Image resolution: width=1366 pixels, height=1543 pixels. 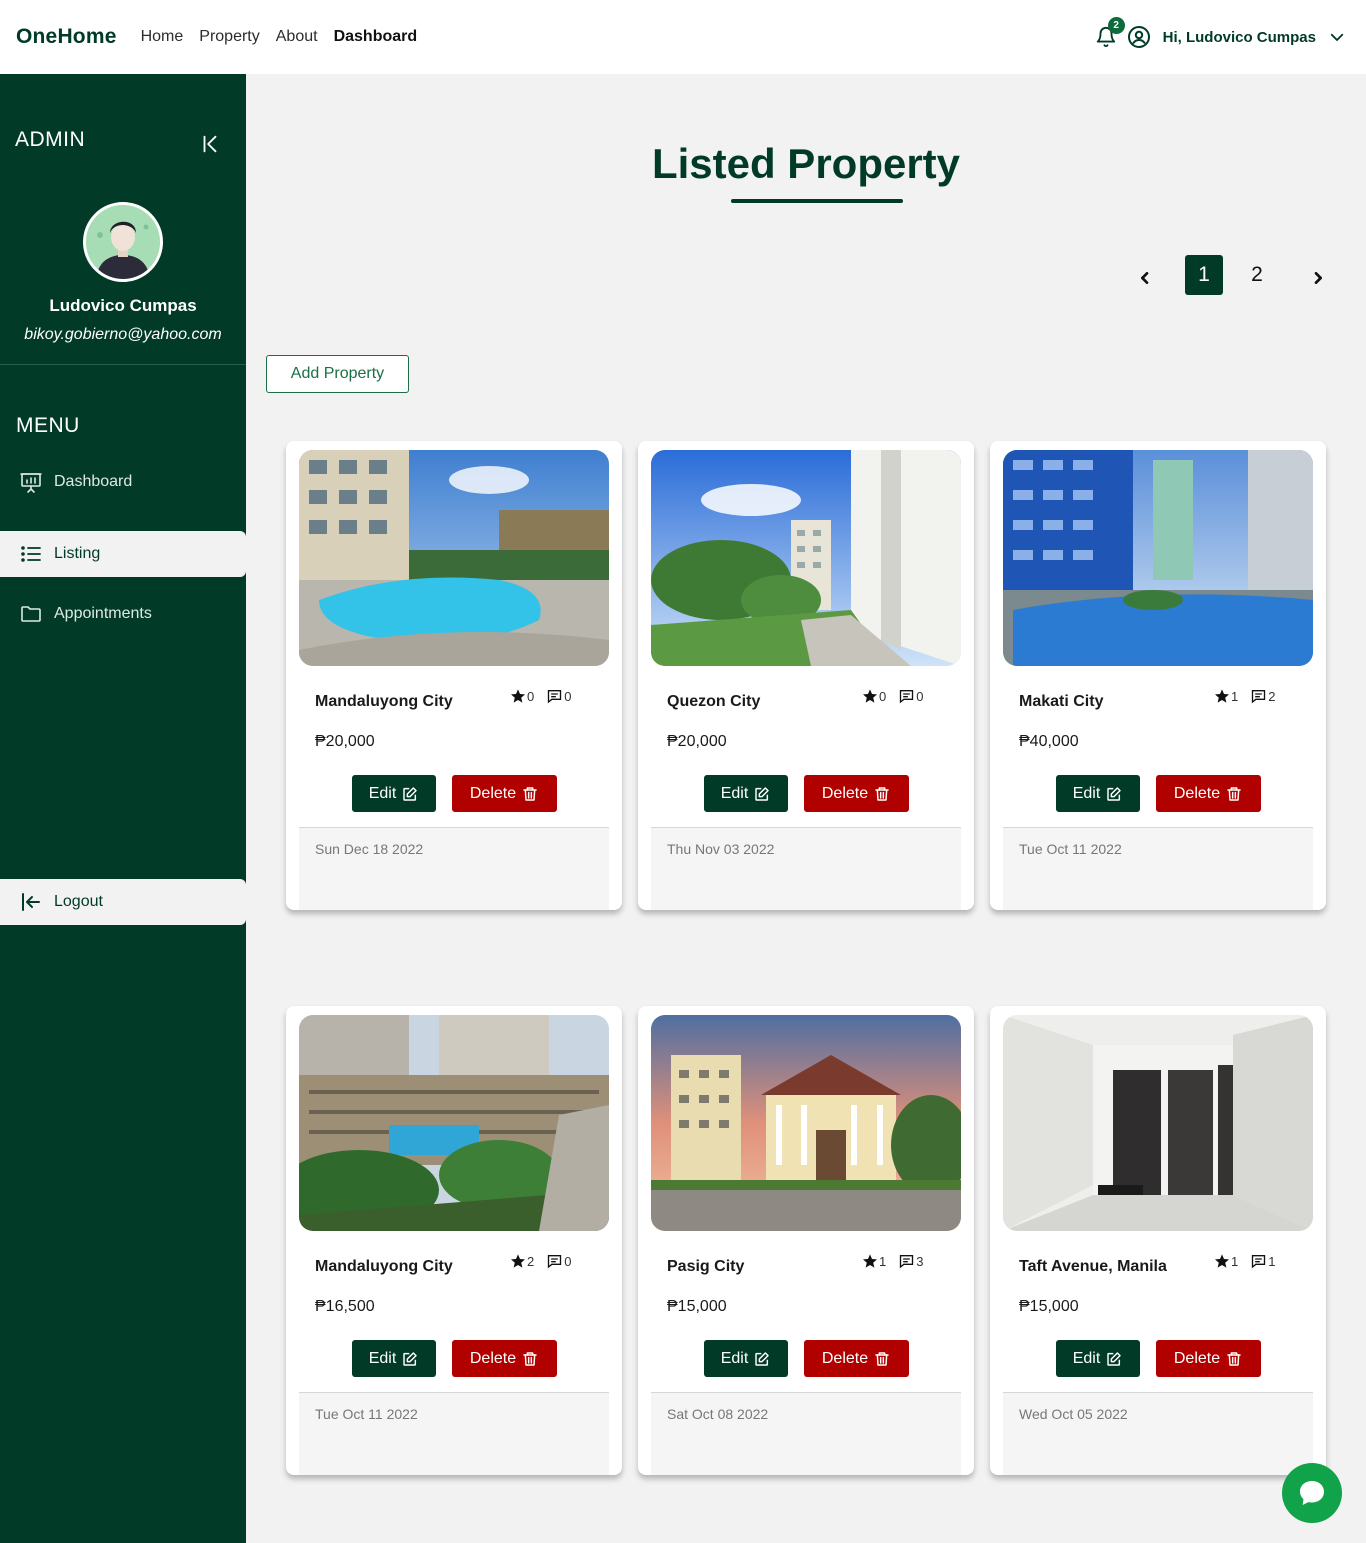 I want to click on property-price: ₱16,500, so click(x=345, y=1306).